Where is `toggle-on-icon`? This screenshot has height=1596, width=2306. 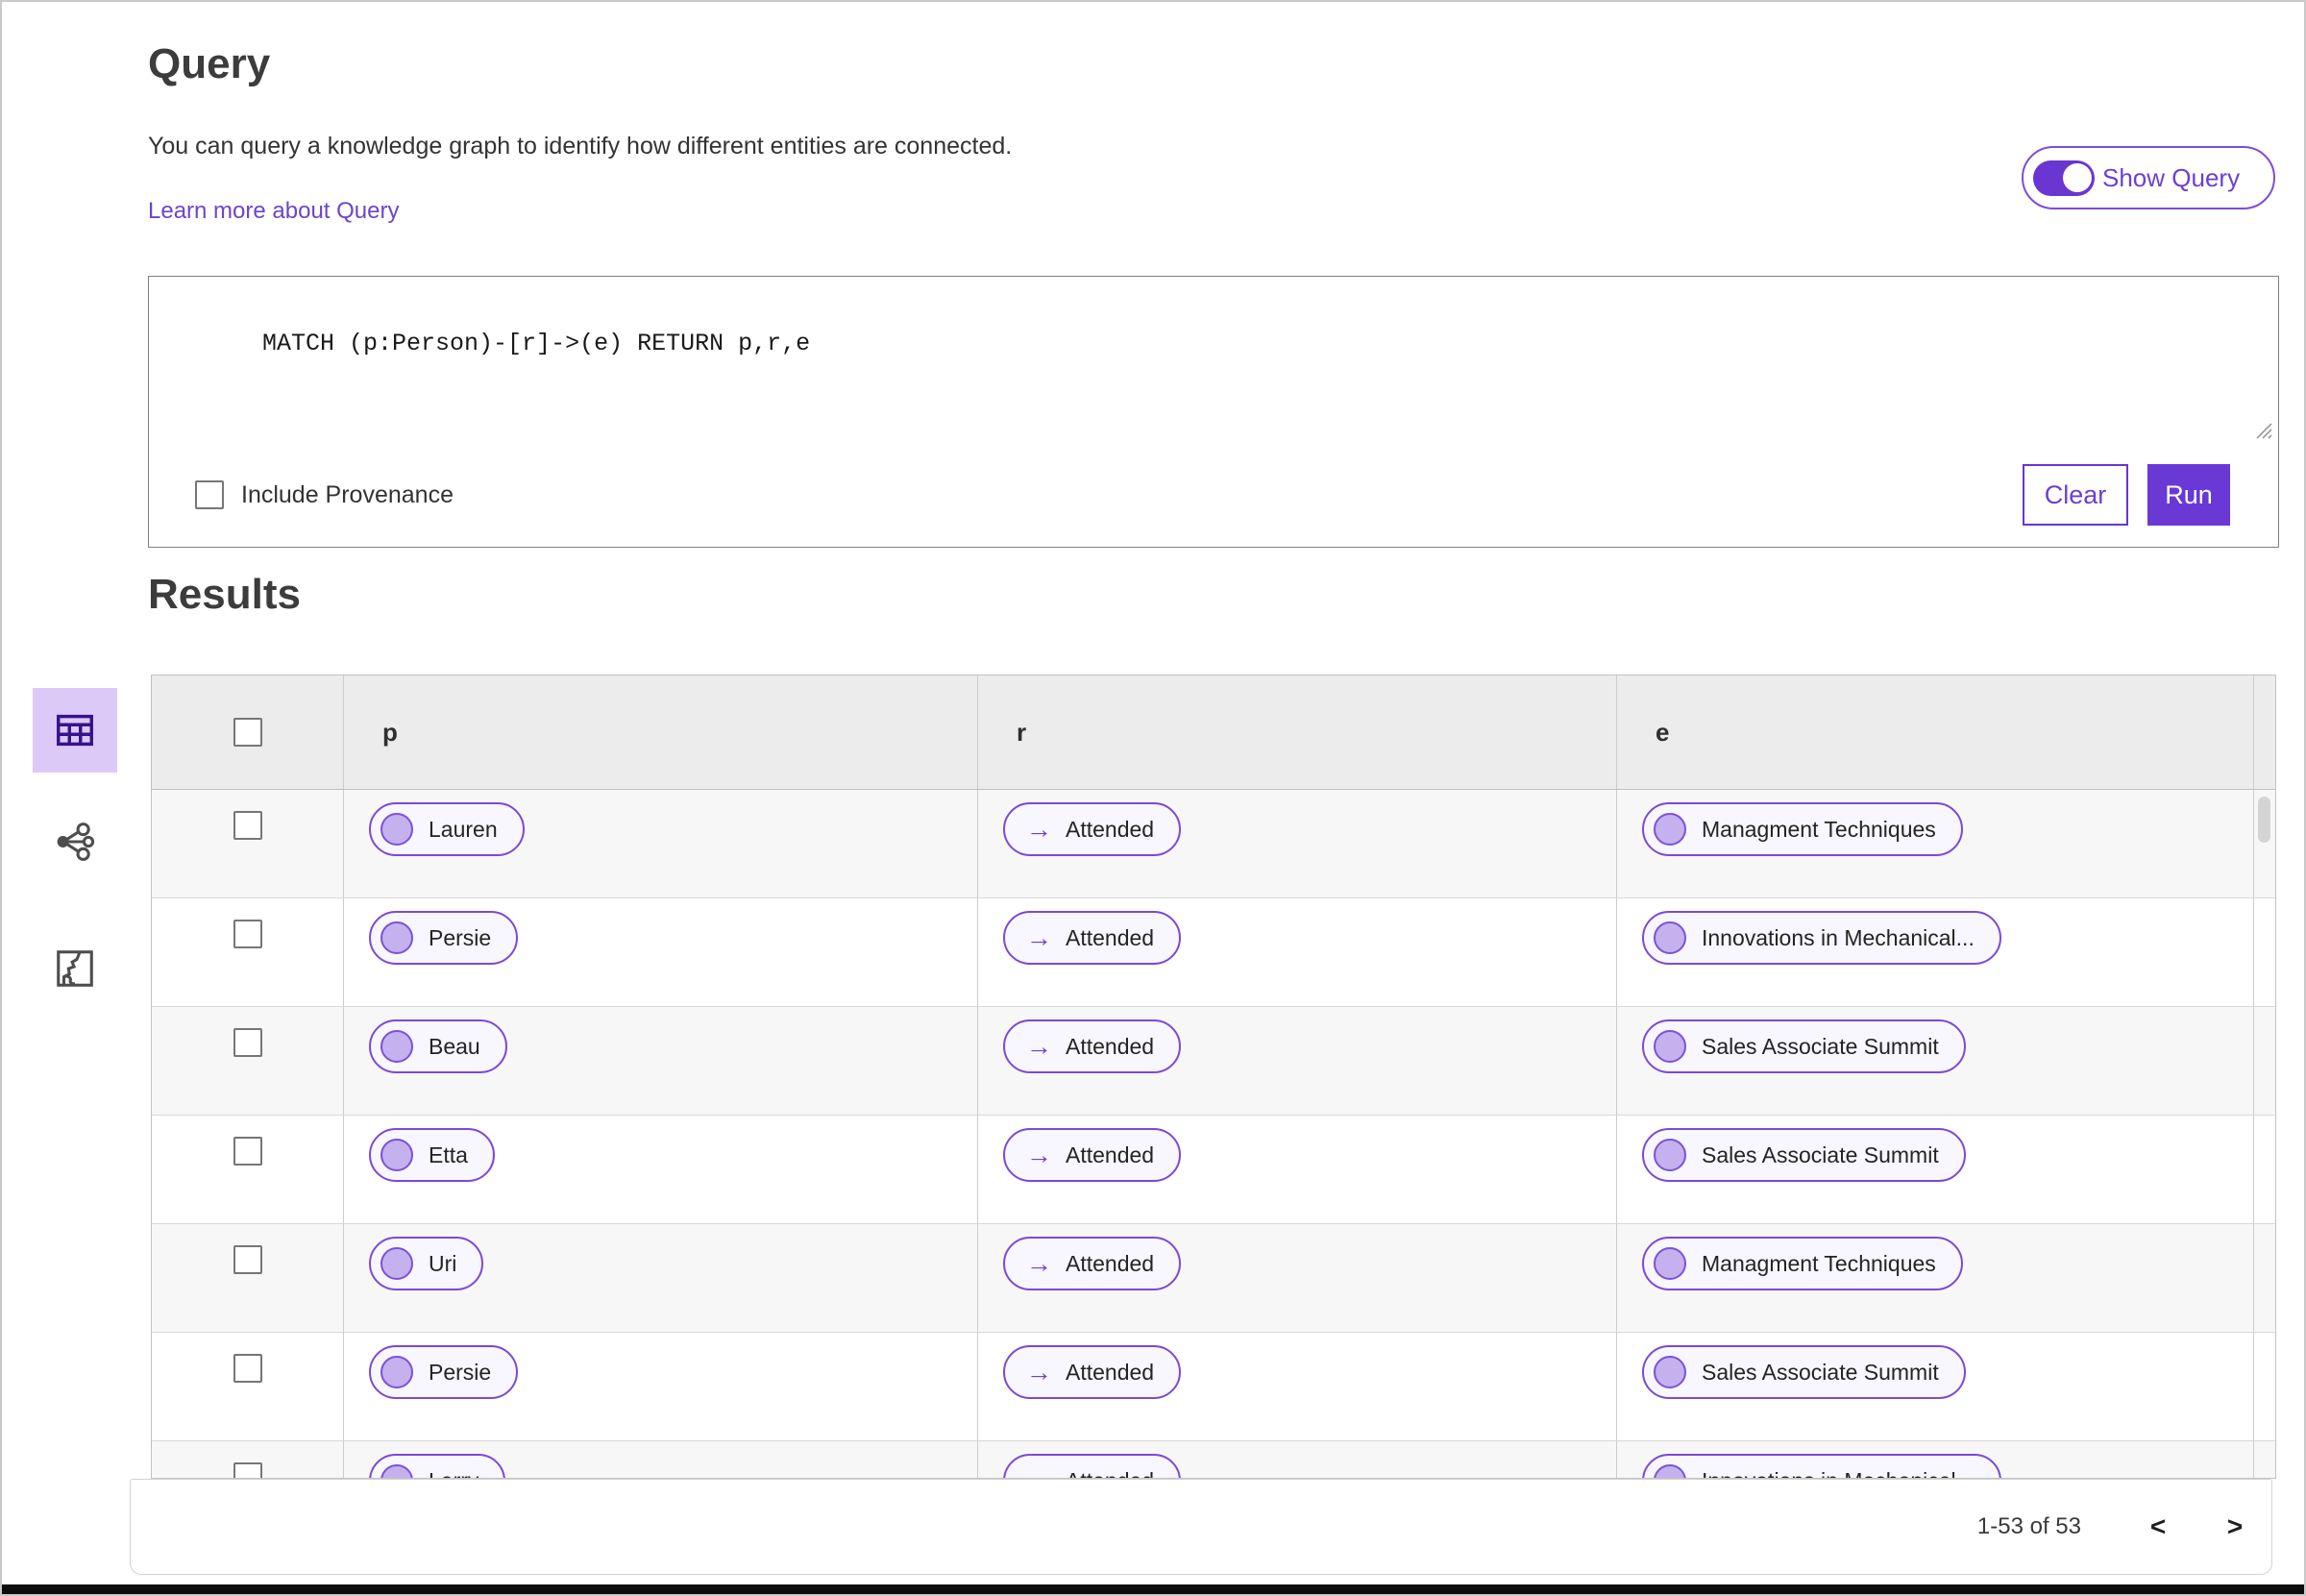
toggle-on-icon is located at coordinates (2064, 178).